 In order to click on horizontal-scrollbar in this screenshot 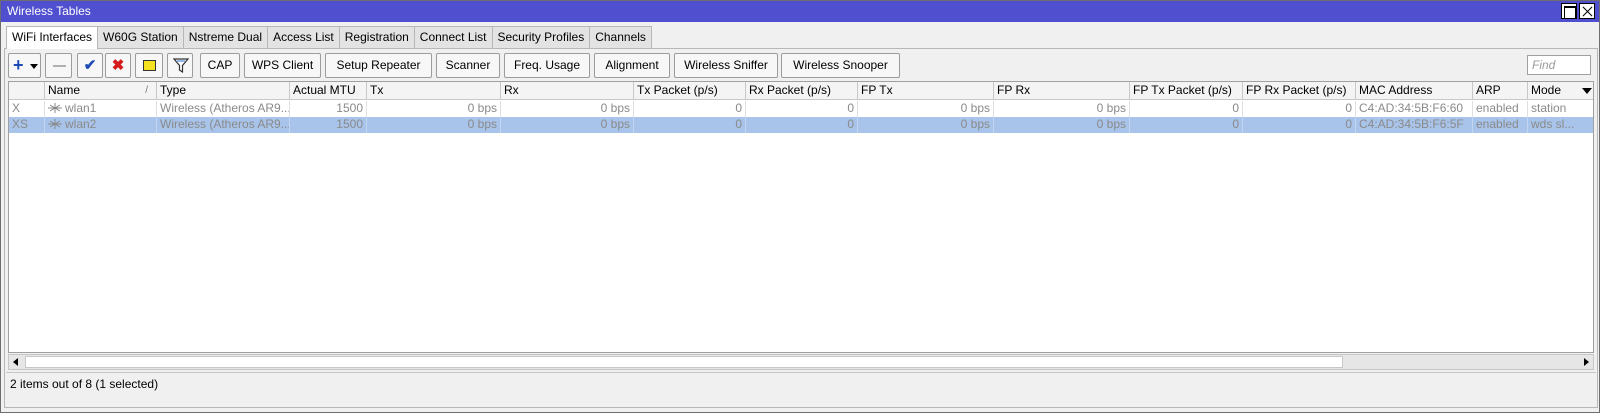, I will do `click(801, 362)`.